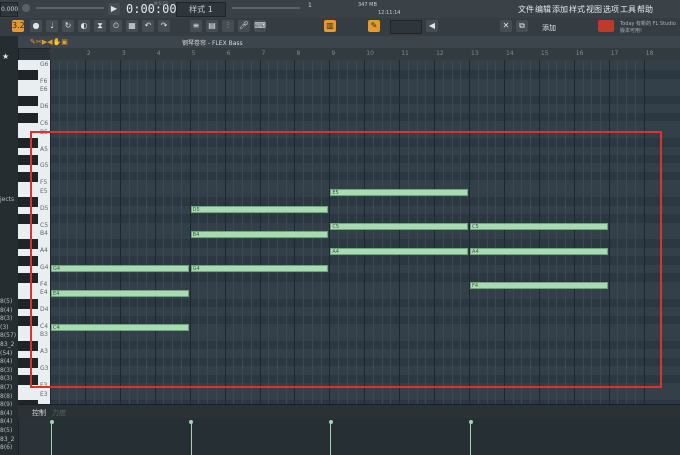 This screenshot has height=455, width=680. Describe the element at coordinates (8, 335) in the screenshot. I see `browser-item: 8(57)` at that location.